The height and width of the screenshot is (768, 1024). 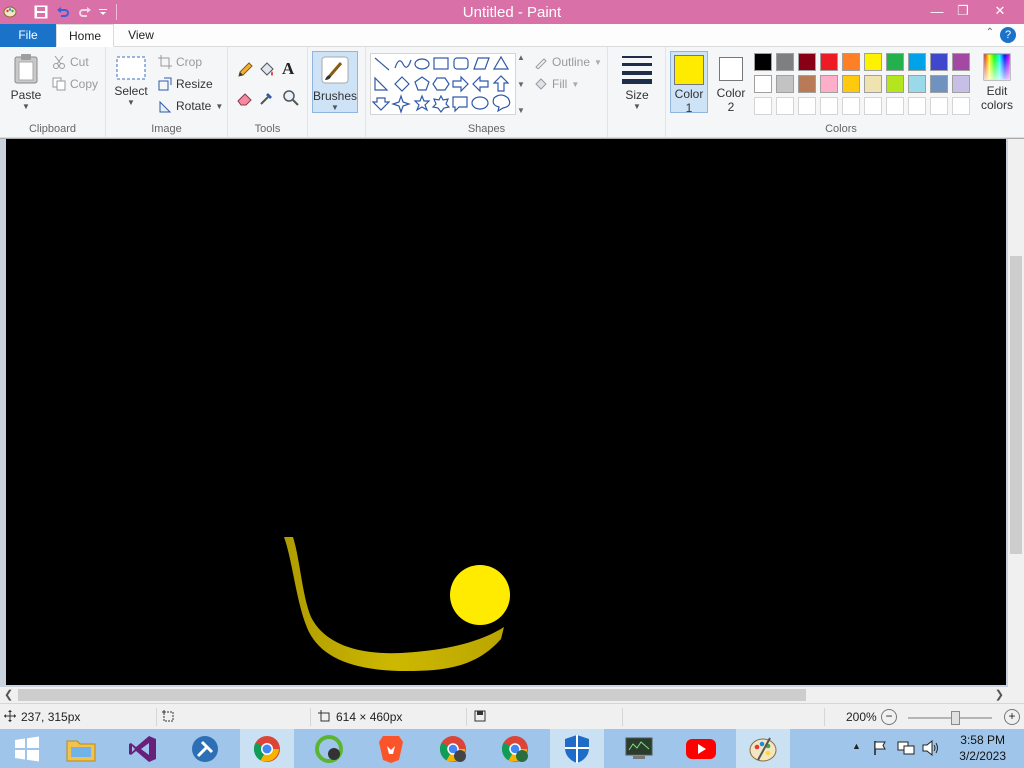 I want to click on taskbar-tools-app, so click(x=205, y=748).